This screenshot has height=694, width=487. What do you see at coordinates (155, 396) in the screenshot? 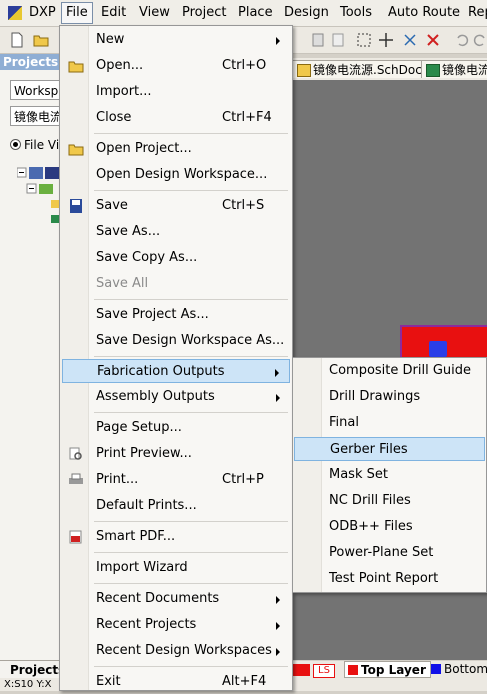
I see `menu-item-label: Assembly Outputs` at bounding box center [155, 396].